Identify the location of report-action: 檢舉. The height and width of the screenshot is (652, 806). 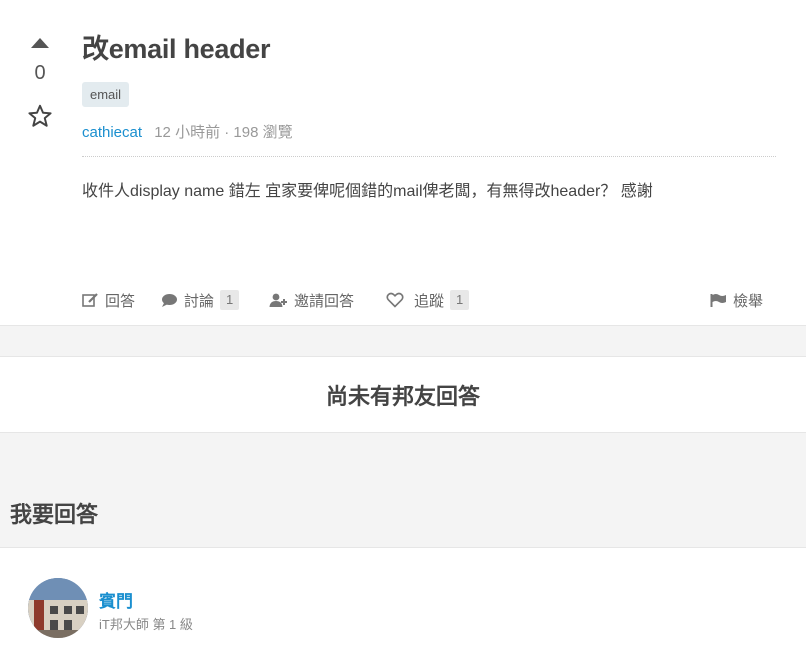
(736, 300).